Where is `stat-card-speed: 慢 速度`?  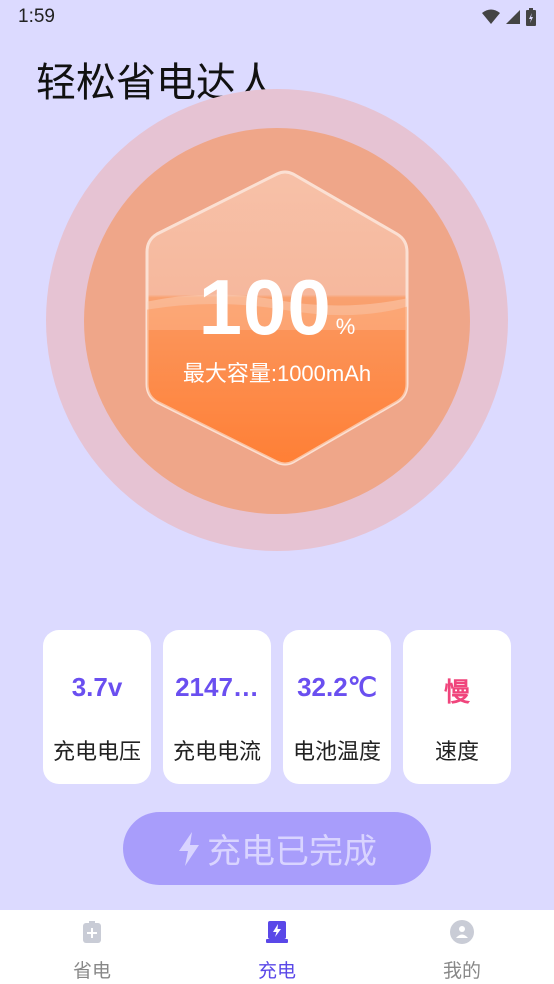
stat-card-speed: 慢 速度 is located at coordinates (457, 707).